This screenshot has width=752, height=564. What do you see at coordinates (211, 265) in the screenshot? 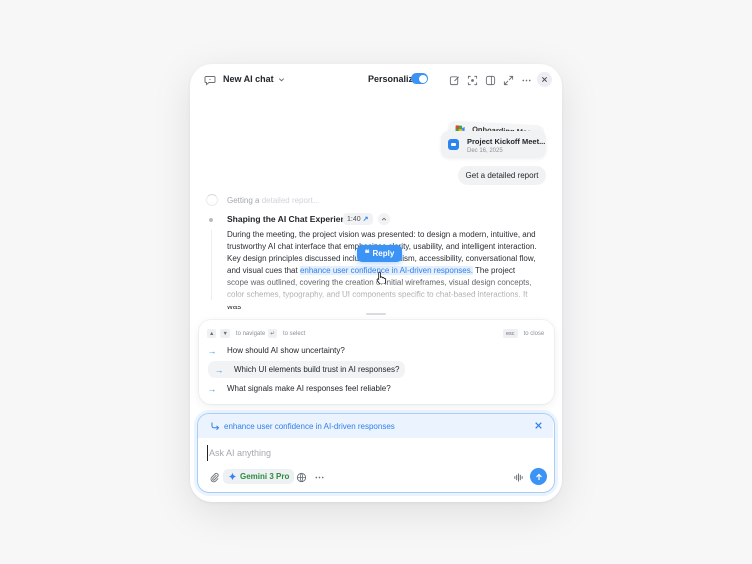
I see `section-divider` at bounding box center [211, 265].